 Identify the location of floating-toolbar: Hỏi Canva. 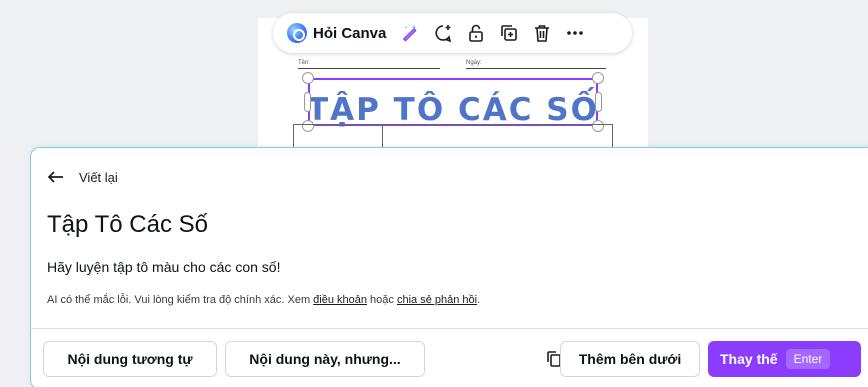
(452, 33).